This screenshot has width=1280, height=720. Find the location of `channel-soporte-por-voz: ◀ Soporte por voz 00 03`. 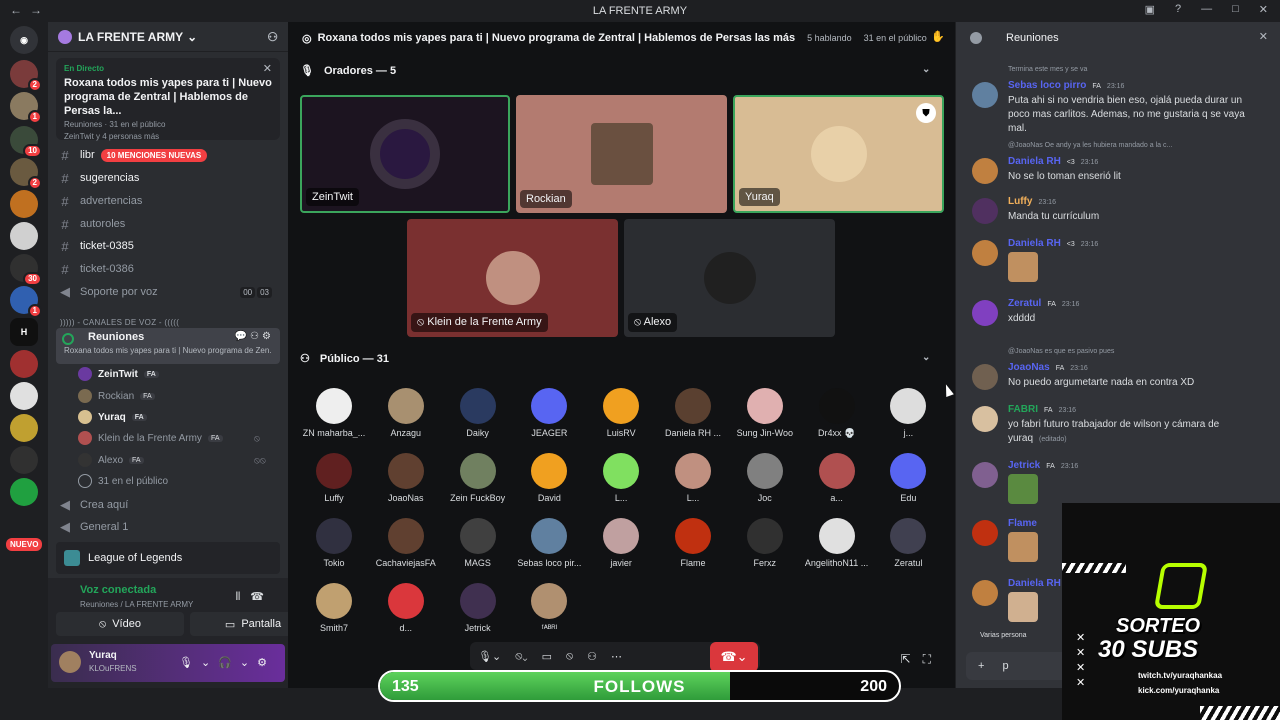

channel-soporte-por-voz: ◀ Soporte por voz 00 03 is located at coordinates (168, 292).